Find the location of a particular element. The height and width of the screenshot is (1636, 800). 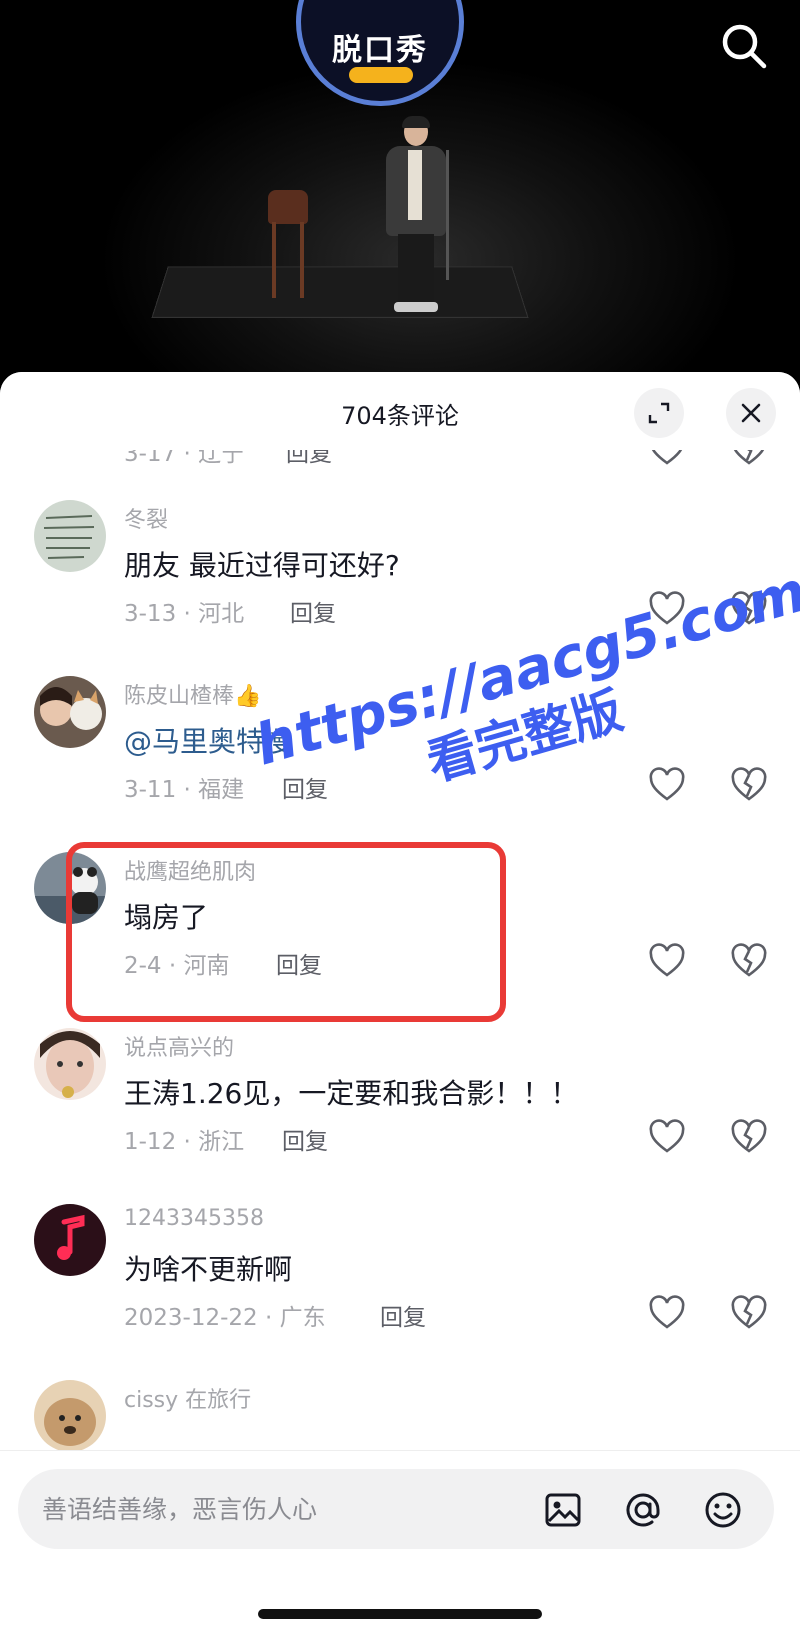

show-logo: 脱口秀 is located at coordinates (380, 53).